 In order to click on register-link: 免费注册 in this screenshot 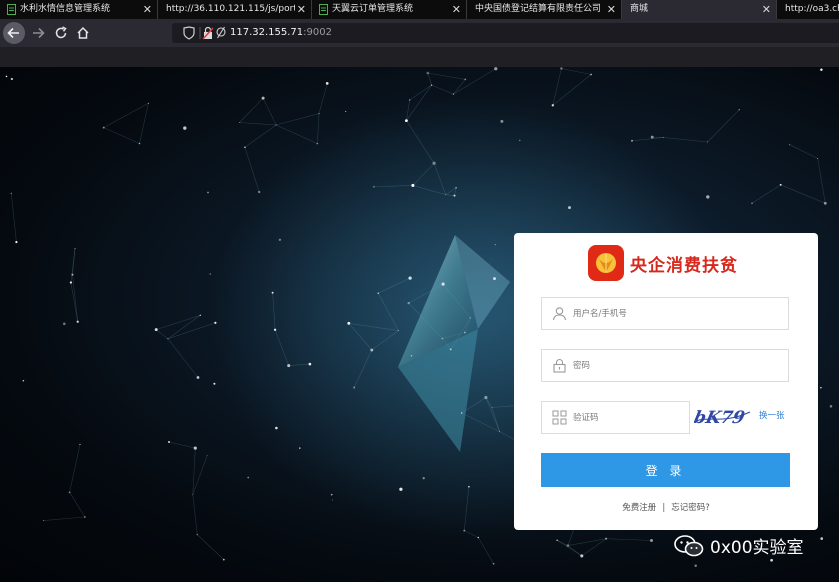, I will do `click(639, 508)`.